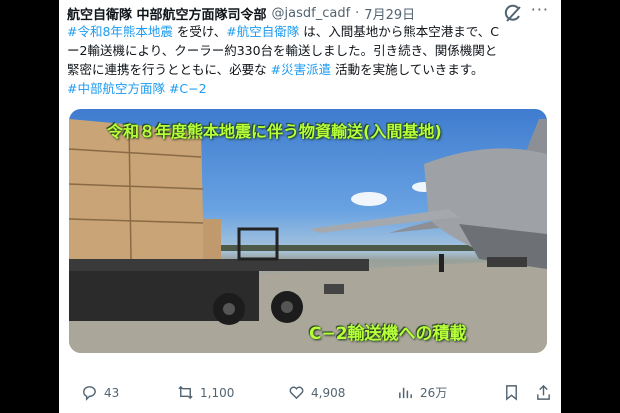  I want to click on retweet-button: 1,100, so click(205, 392).